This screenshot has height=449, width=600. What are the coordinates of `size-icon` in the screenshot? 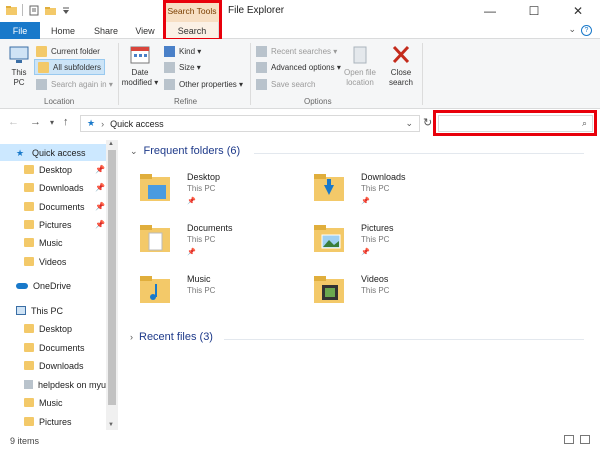 It's located at (169, 67).